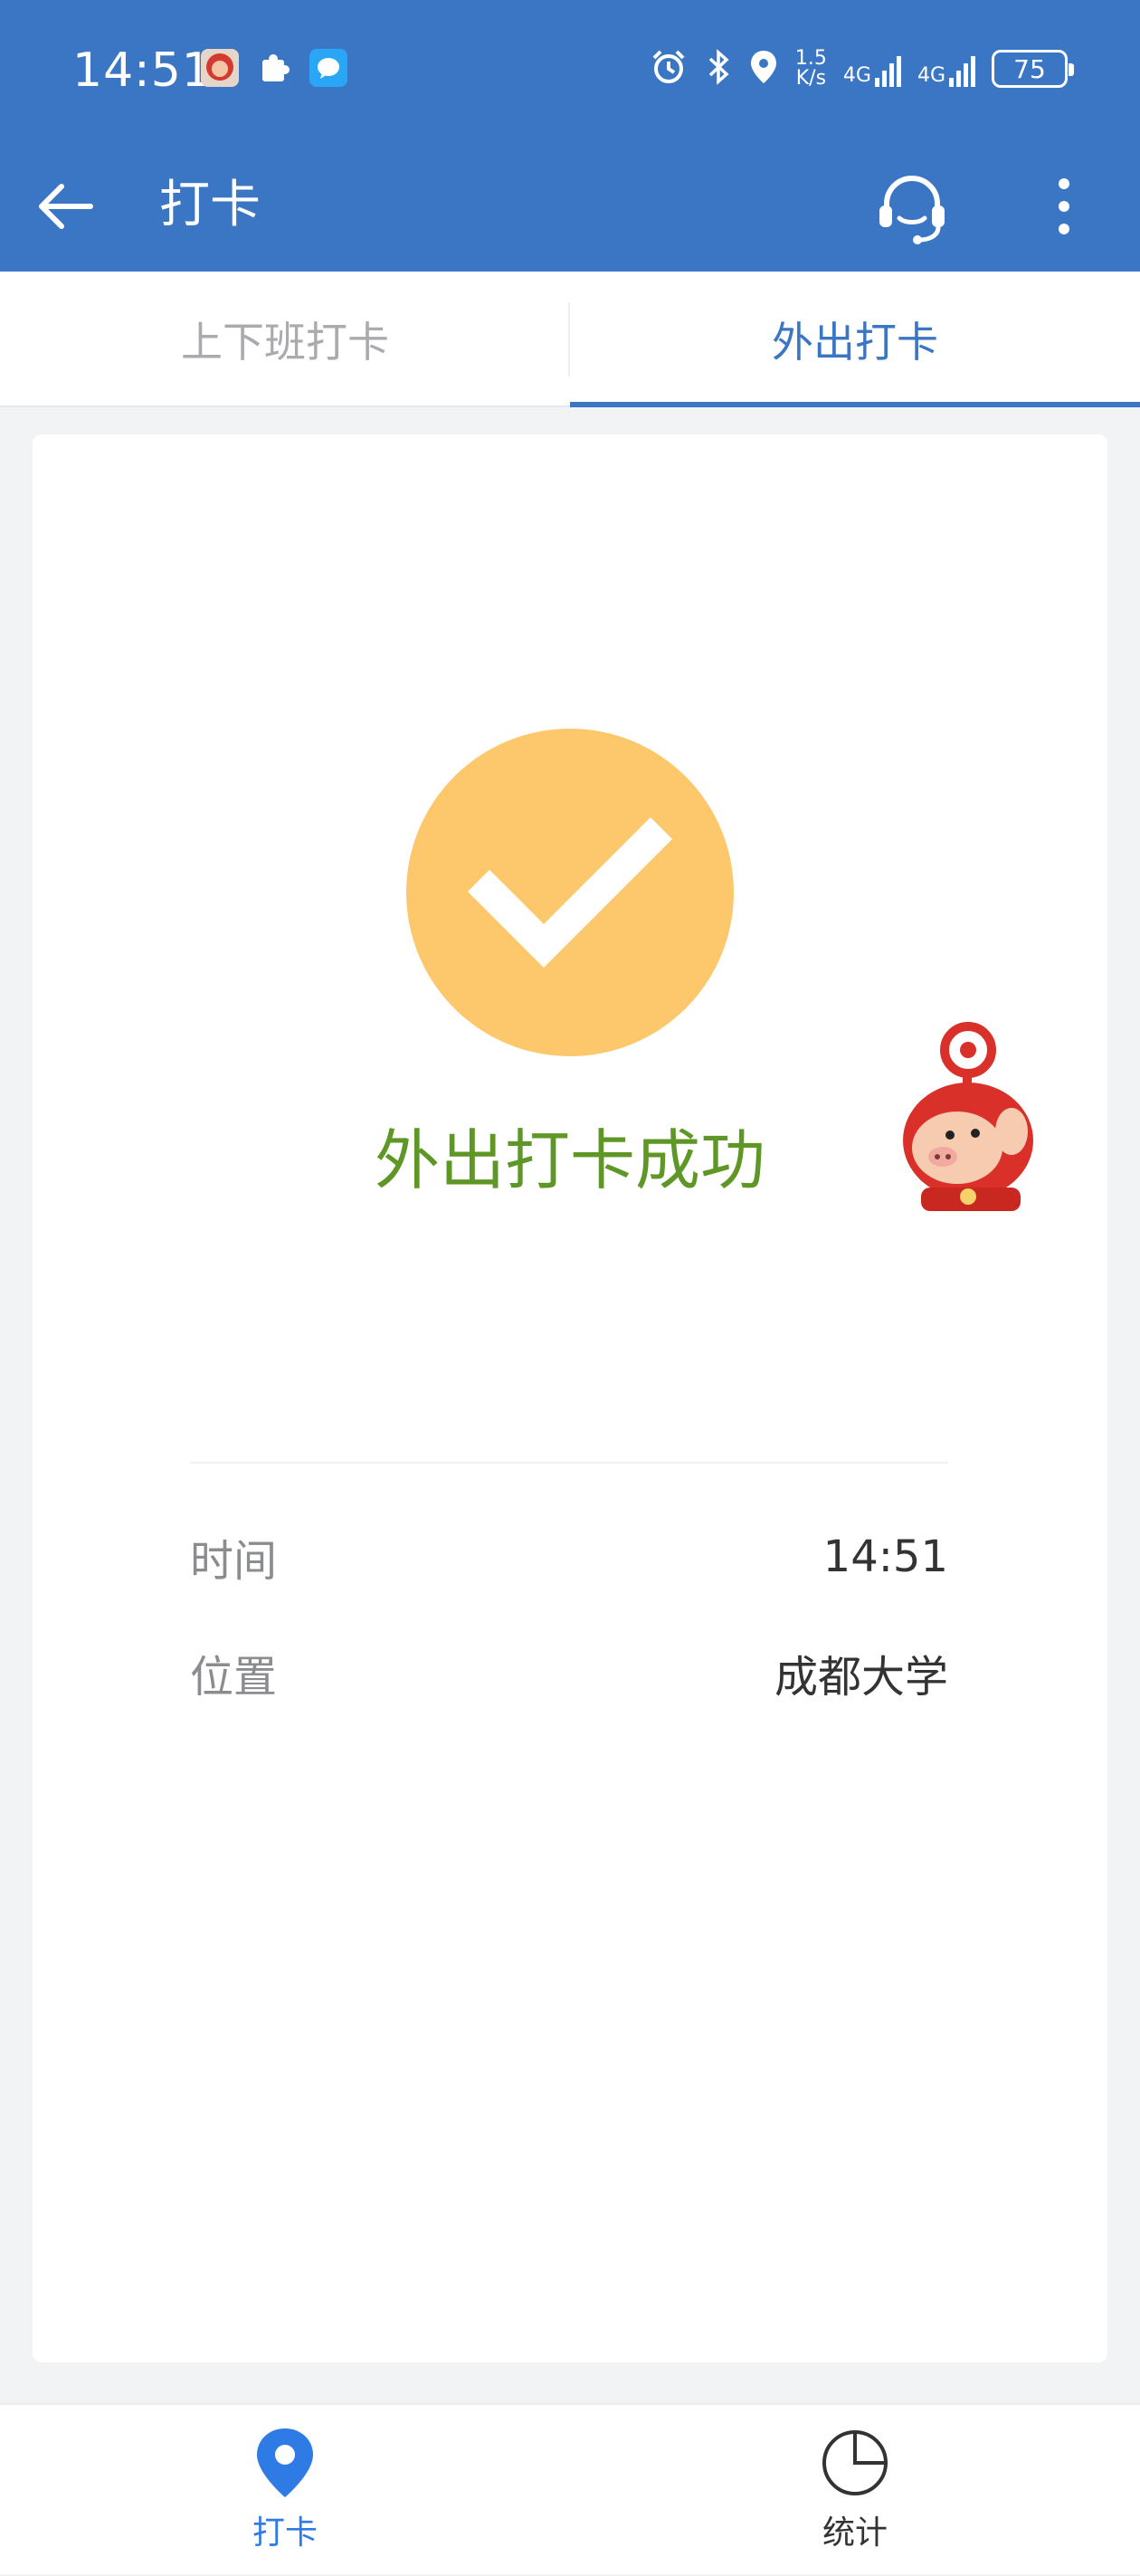  I want to click on signal-2: 4G, so click(946, 69).